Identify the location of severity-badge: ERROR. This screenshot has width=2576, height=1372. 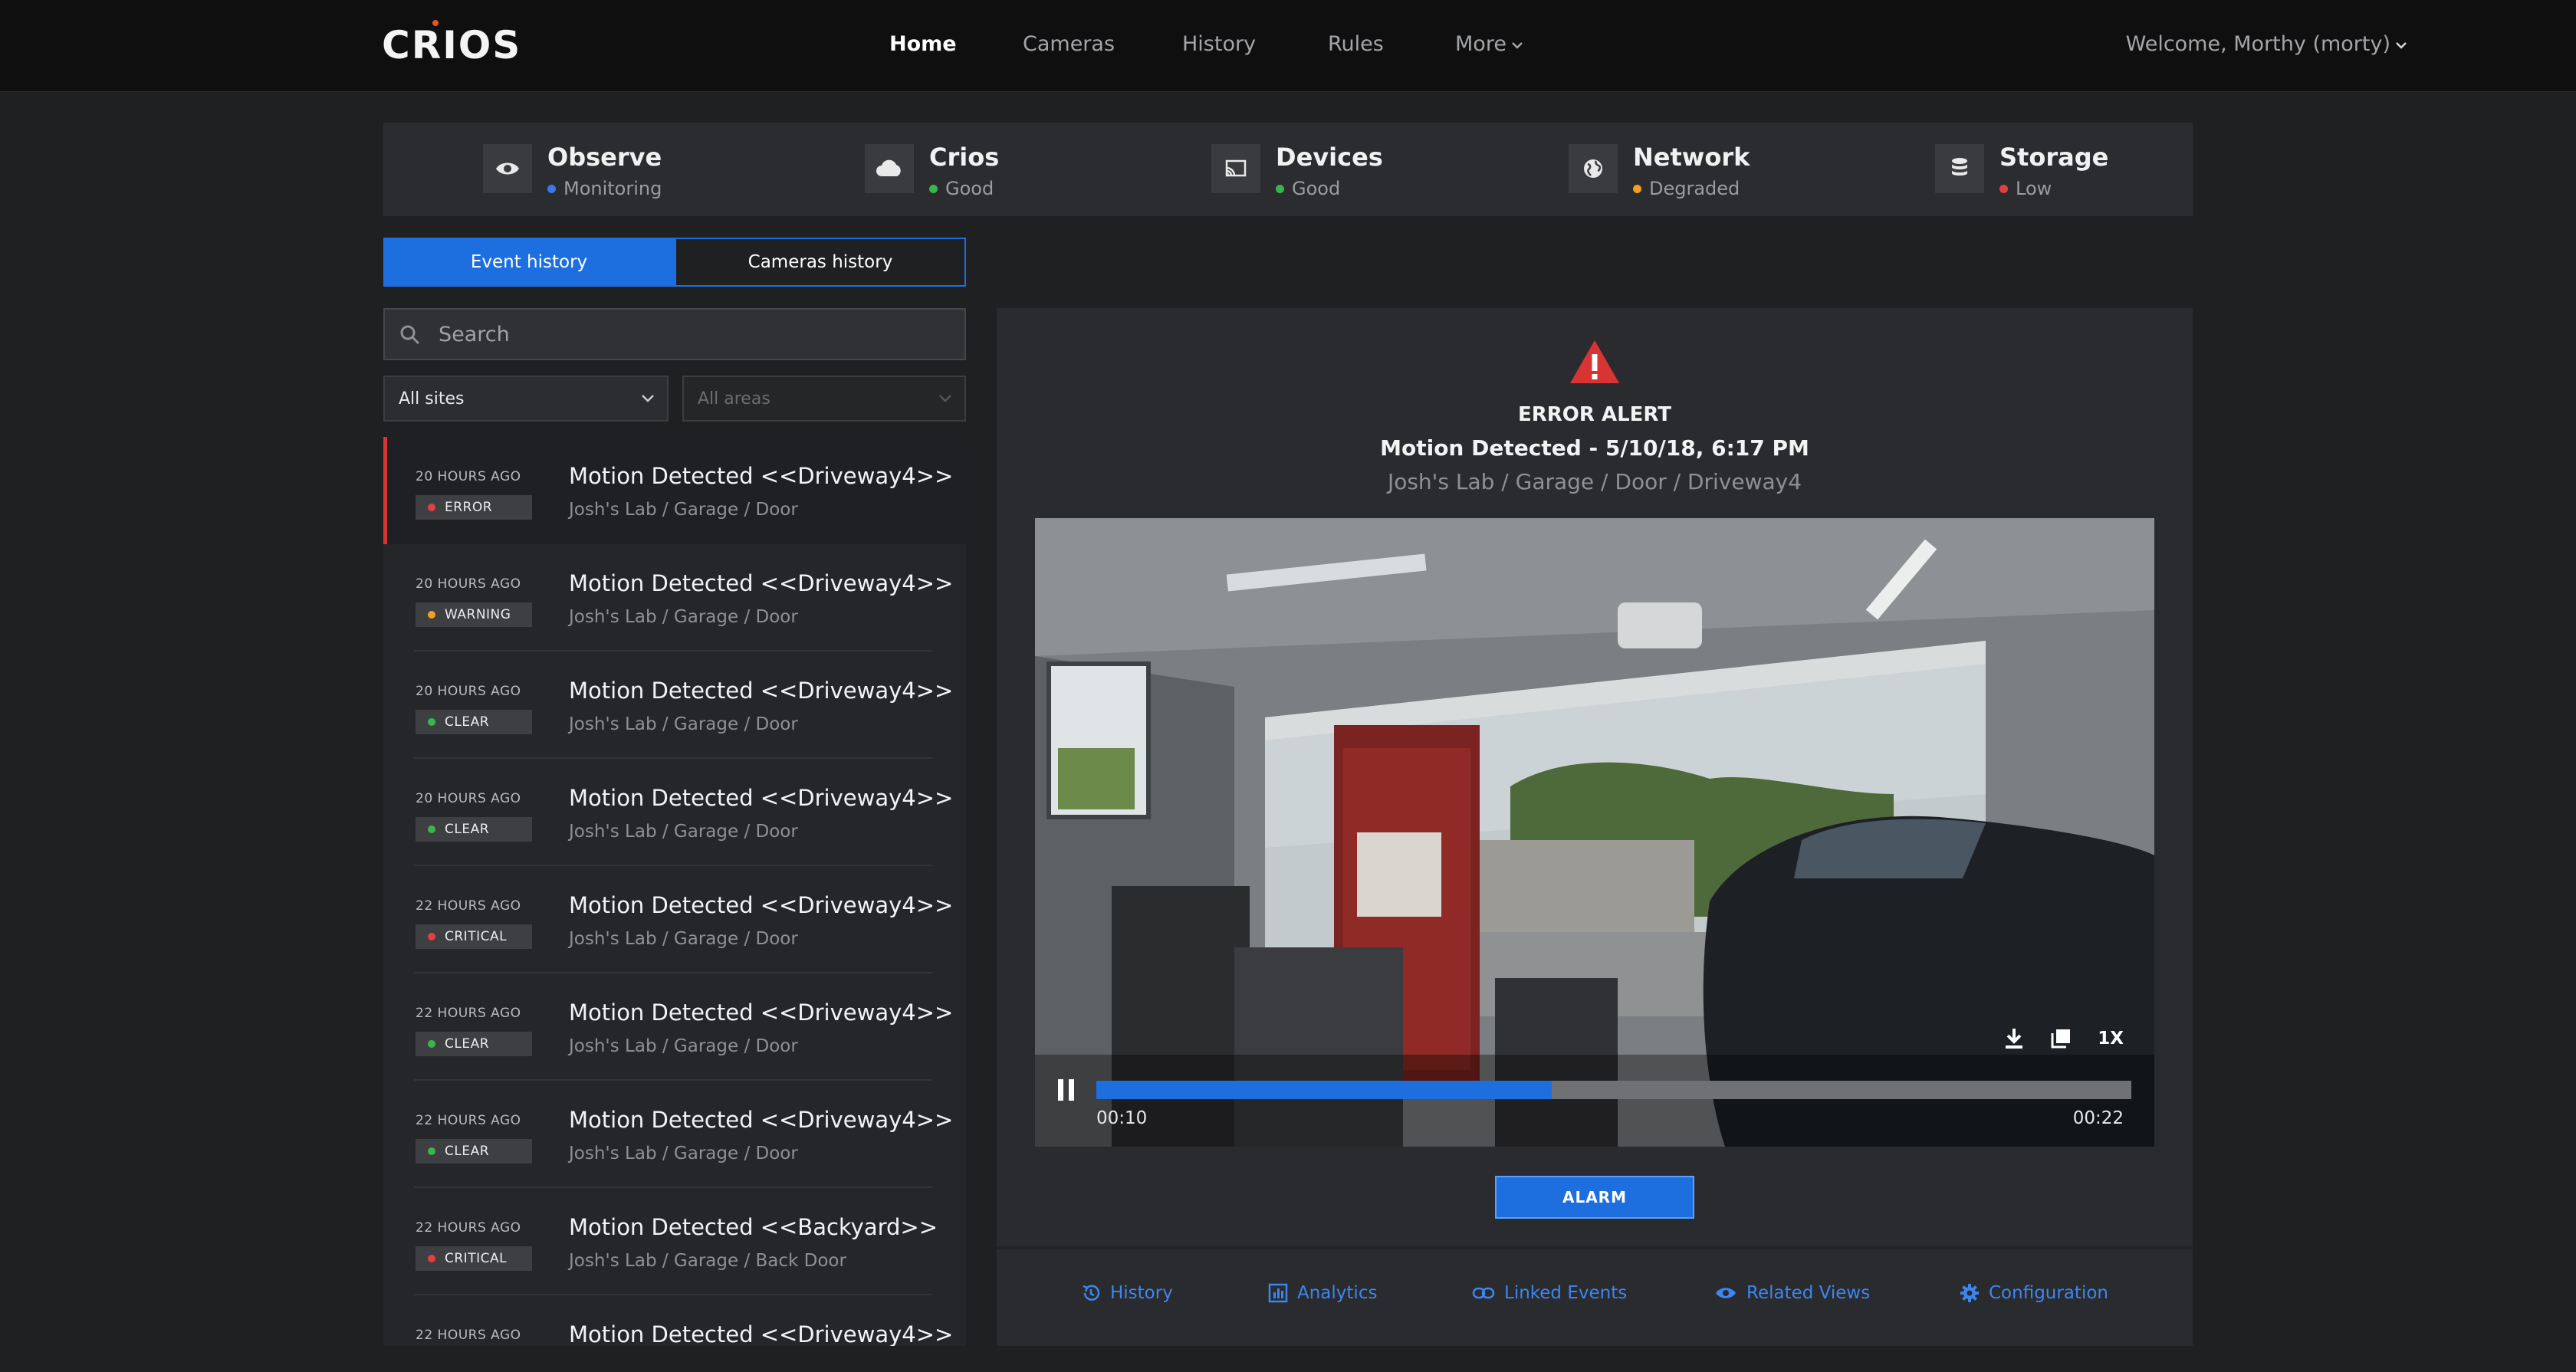
(474, 507).